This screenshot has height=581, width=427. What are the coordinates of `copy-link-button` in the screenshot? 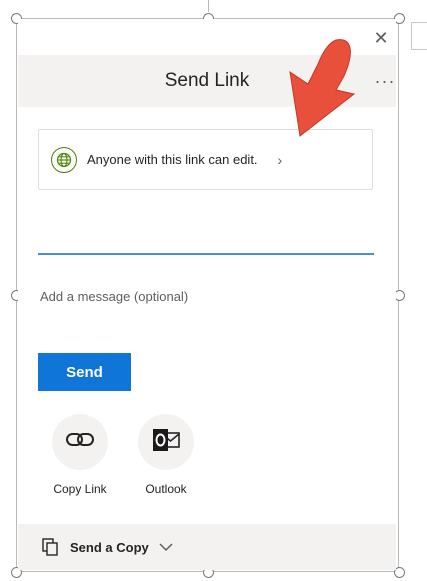 It's located at (80, 442).